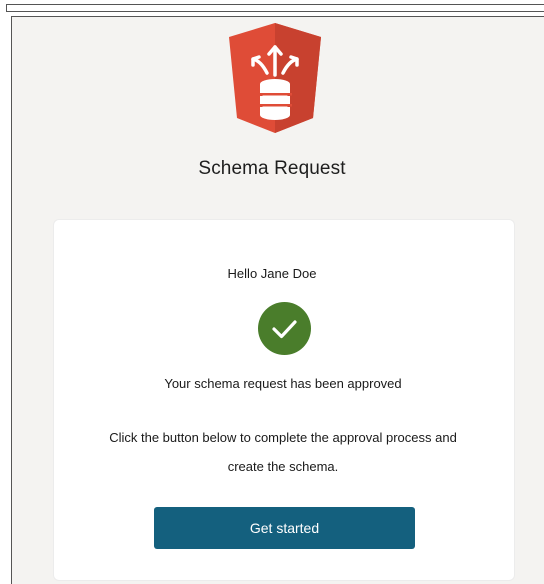 Image resolution: width=544 pixels, height=584 pixels. I want to click on greeting-text: Hello Jane Doe, so click(272, 273).